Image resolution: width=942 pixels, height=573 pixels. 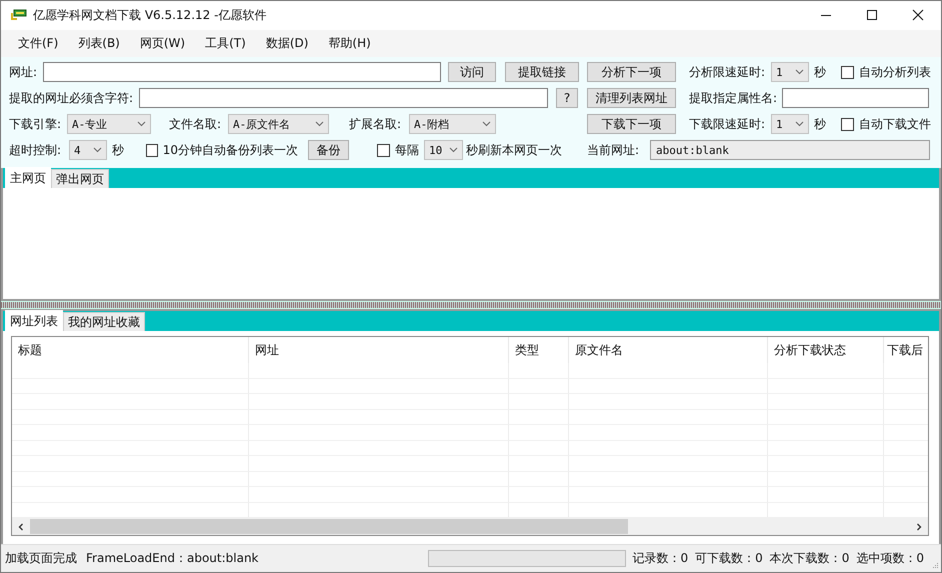 What do you see at coordinates (41, 558) in the screenshot?
I see `status-text: 加载页面完成` at bounding box center [41, 558].